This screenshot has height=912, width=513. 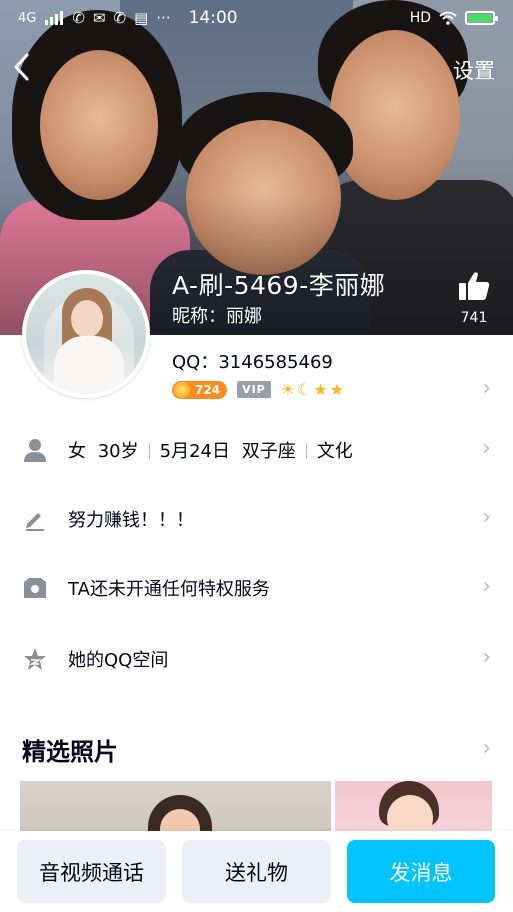 I want to click on vip-badge: VIP, so click(x=254, y=389).